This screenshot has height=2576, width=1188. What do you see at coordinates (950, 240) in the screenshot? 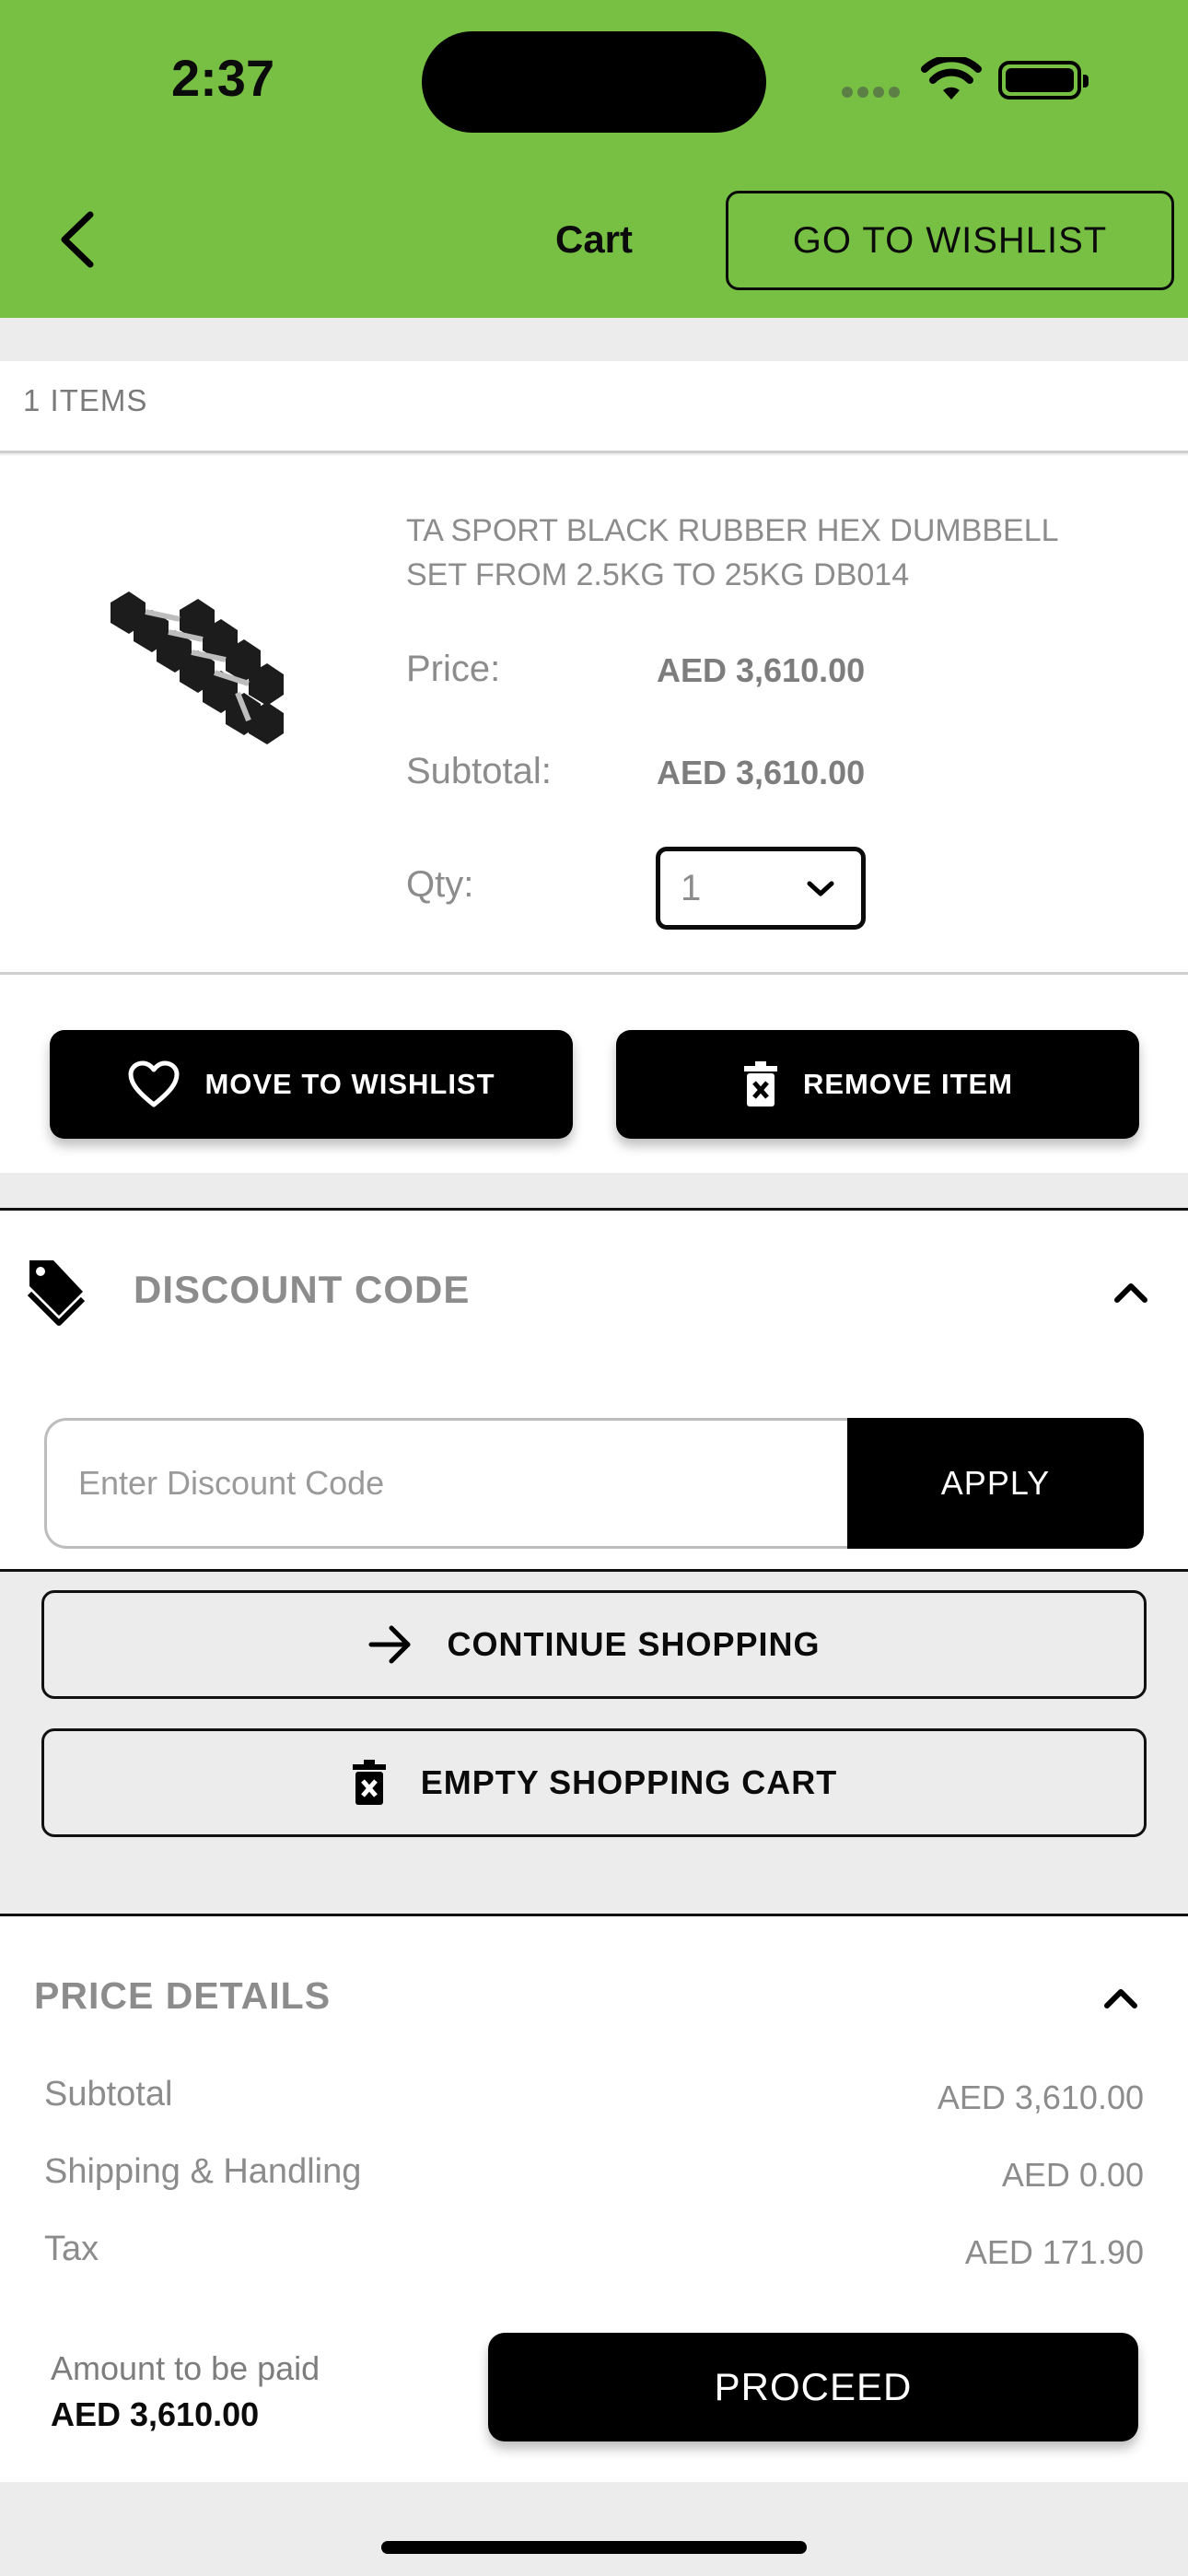
I see `go-to-wishlist-button: GO TO WISHLIST` at bounding box center [950, 240].